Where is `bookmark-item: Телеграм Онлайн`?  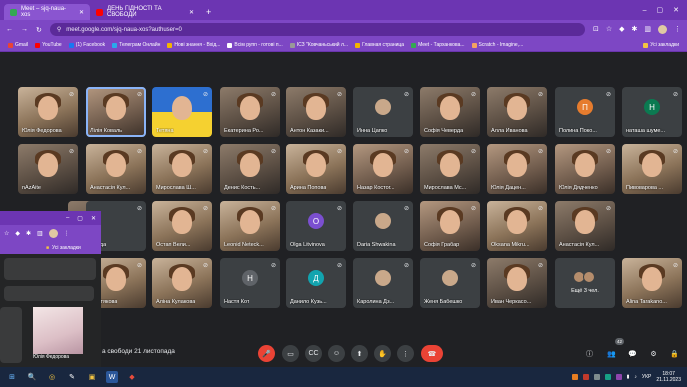
bookmark-item: Телеграм Онлайн is located at coordinates (136, 45).